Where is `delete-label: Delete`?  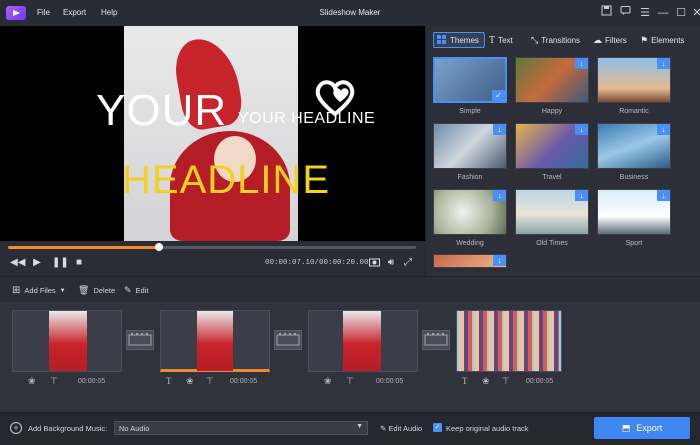 delete-label: Delete is located at coordinates (104, 290).